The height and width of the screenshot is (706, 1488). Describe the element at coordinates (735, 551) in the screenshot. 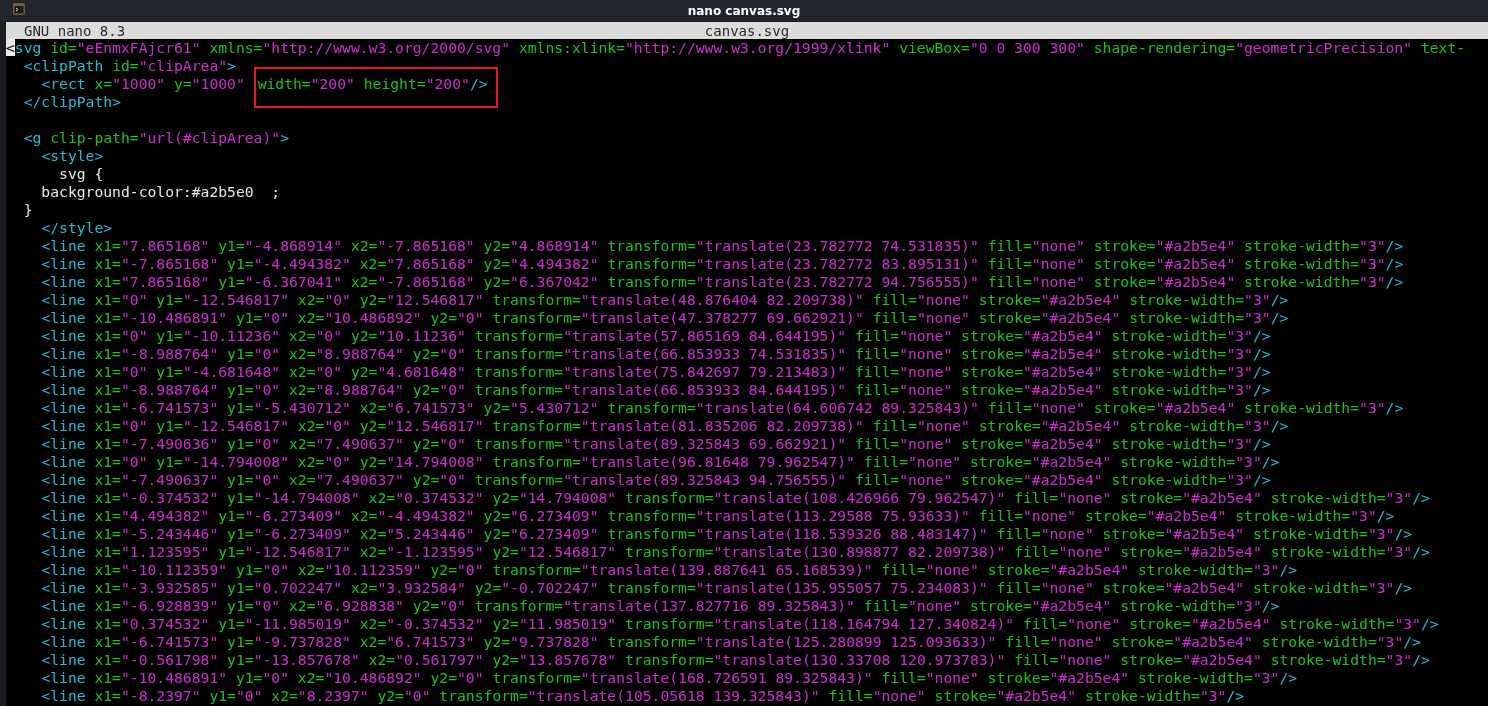

I see `code-line: <line x1="1.123595" y1="-12.546817" x2="-1.123595" y2="12.546817" transform="translate(130.898877 82.209738)" fill="none" stroke="#a2b5e4" stroke-width="3"/>` at that location.